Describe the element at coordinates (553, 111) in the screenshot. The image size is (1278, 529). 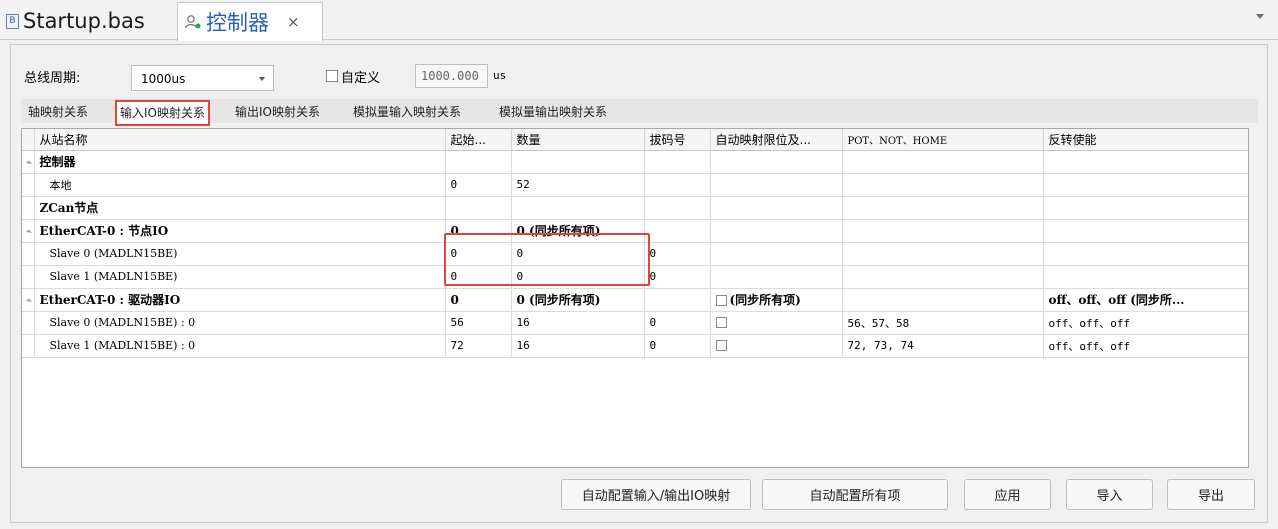
I see `subtab-analog-output-mapping: 模拟量输出映射关系` at that location.